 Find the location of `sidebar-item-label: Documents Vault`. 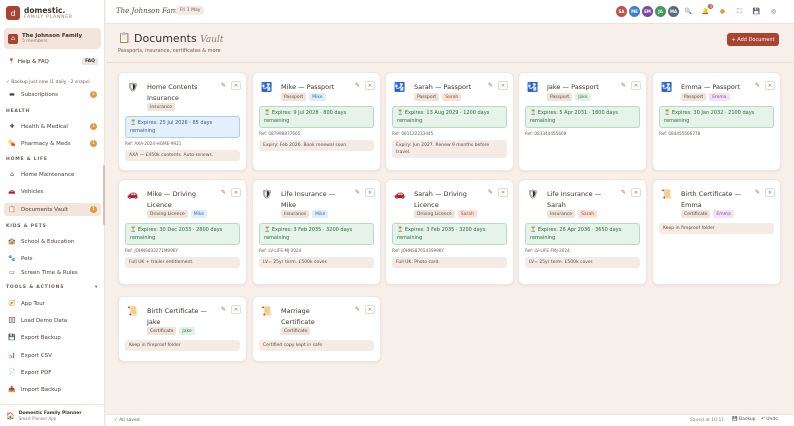

sidebar-item-label: Documents Vault is located at coordinates (44, 209).